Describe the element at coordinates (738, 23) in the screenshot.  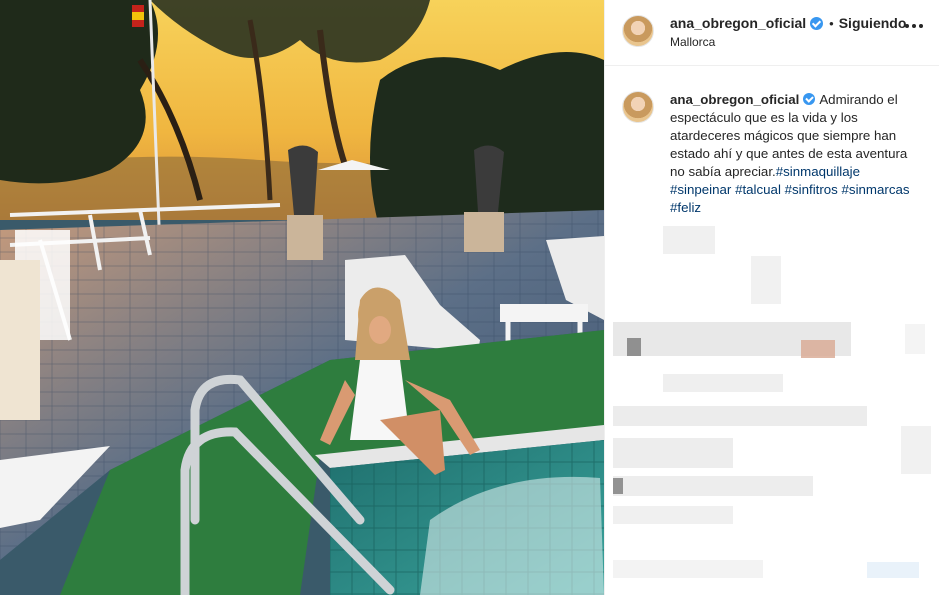
I see `author-username: ana_obregon_oficial` at that location.